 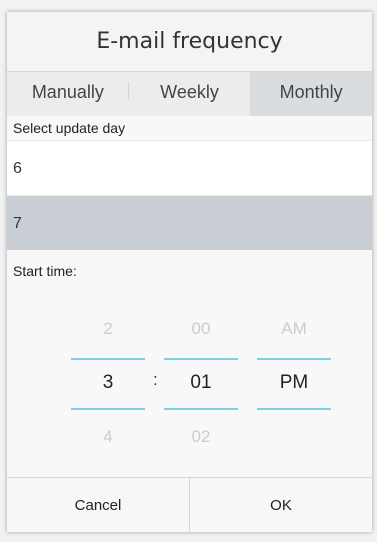 I want to click on ampm-prev: AM, so click(x=294, y=329).